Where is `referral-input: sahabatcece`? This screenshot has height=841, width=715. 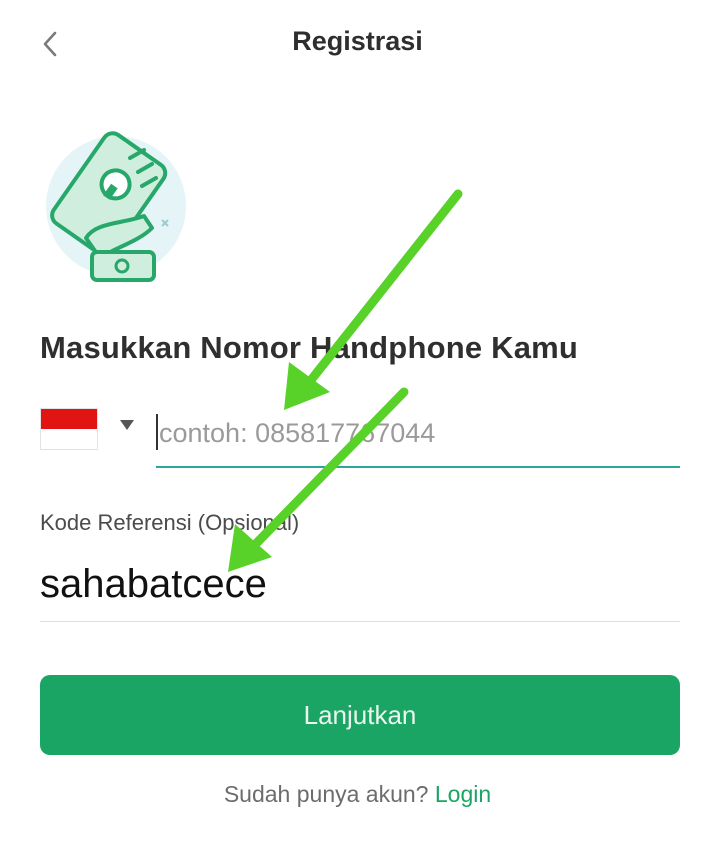 referral-input: sahabatcece is located at coordinates (360, 585).